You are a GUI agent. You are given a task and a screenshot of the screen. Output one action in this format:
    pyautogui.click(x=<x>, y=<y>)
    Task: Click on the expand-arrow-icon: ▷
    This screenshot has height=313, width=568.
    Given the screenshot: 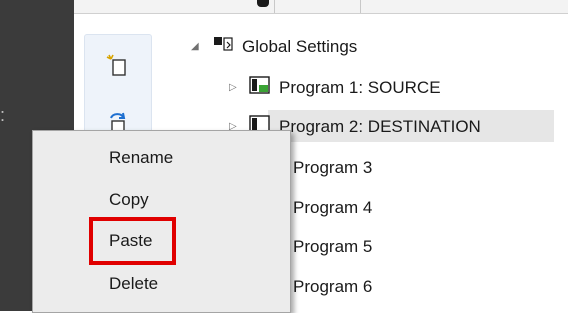 What is the action you would take?
    pyautogui.click(x=234, y=88)
    